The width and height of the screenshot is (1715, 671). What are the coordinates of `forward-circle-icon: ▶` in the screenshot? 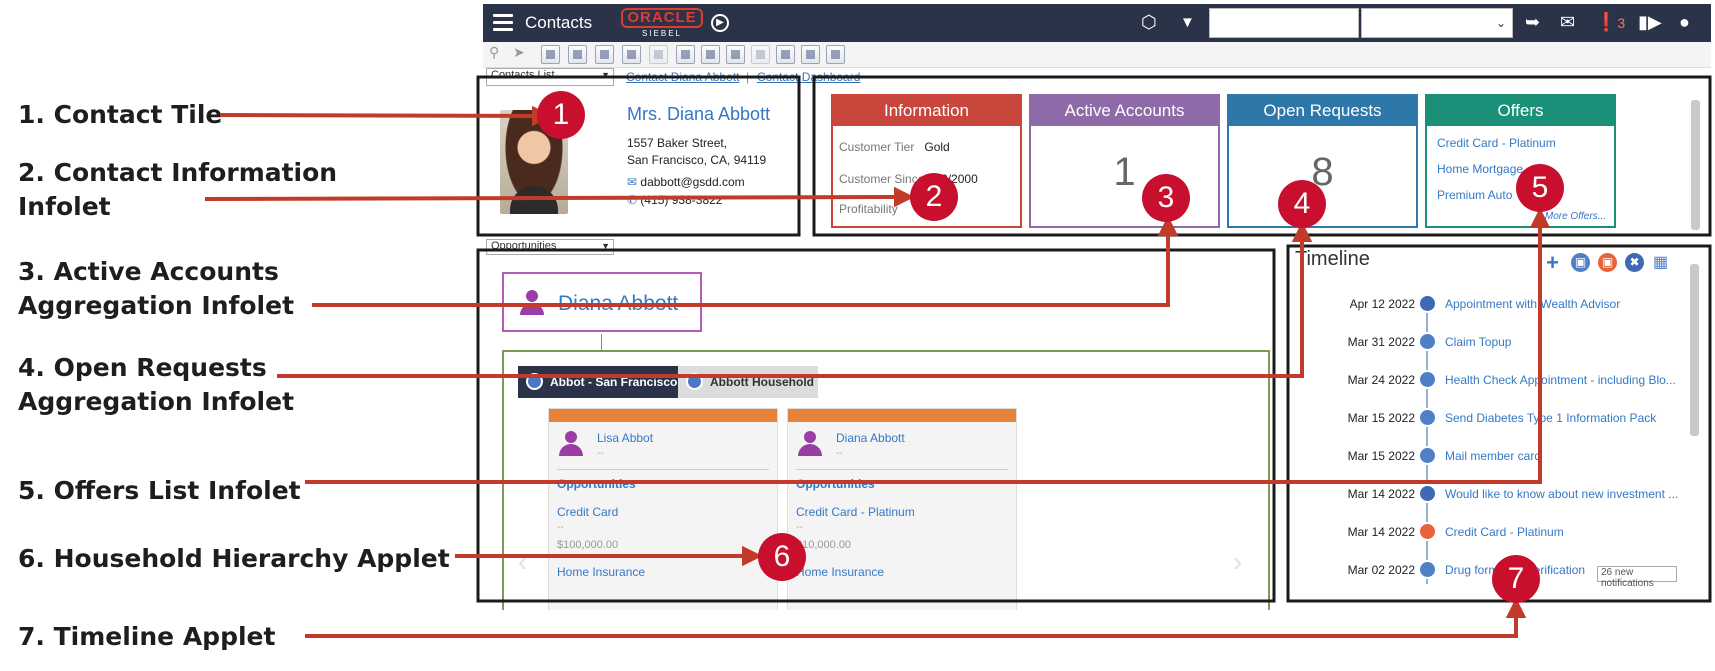 It's located at (720, 23).